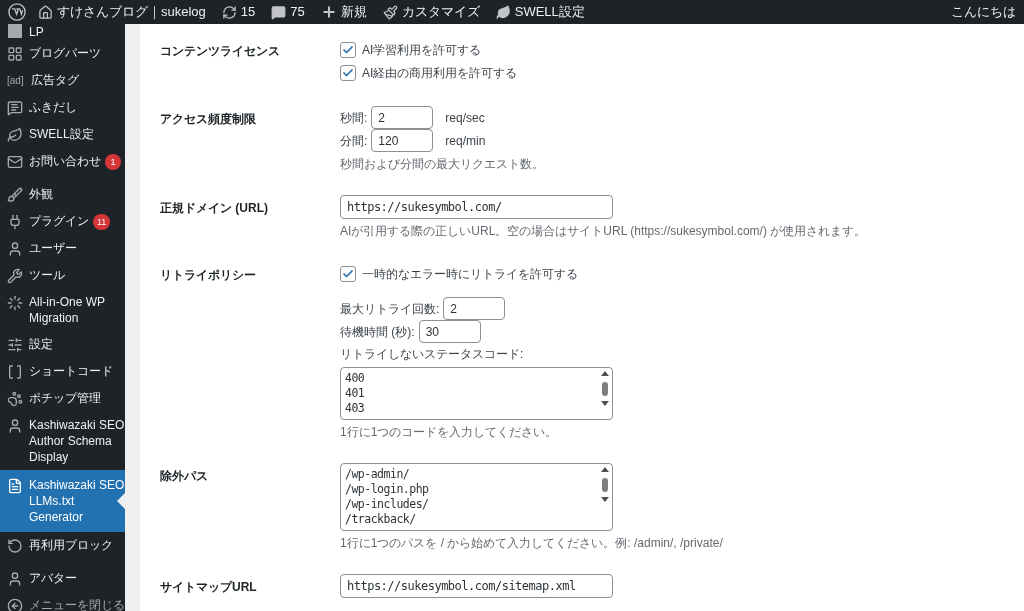  What do you see at coordinates (15, 162) in the screenshot?
I see `mail-icon` at bounding box center [15, 162].